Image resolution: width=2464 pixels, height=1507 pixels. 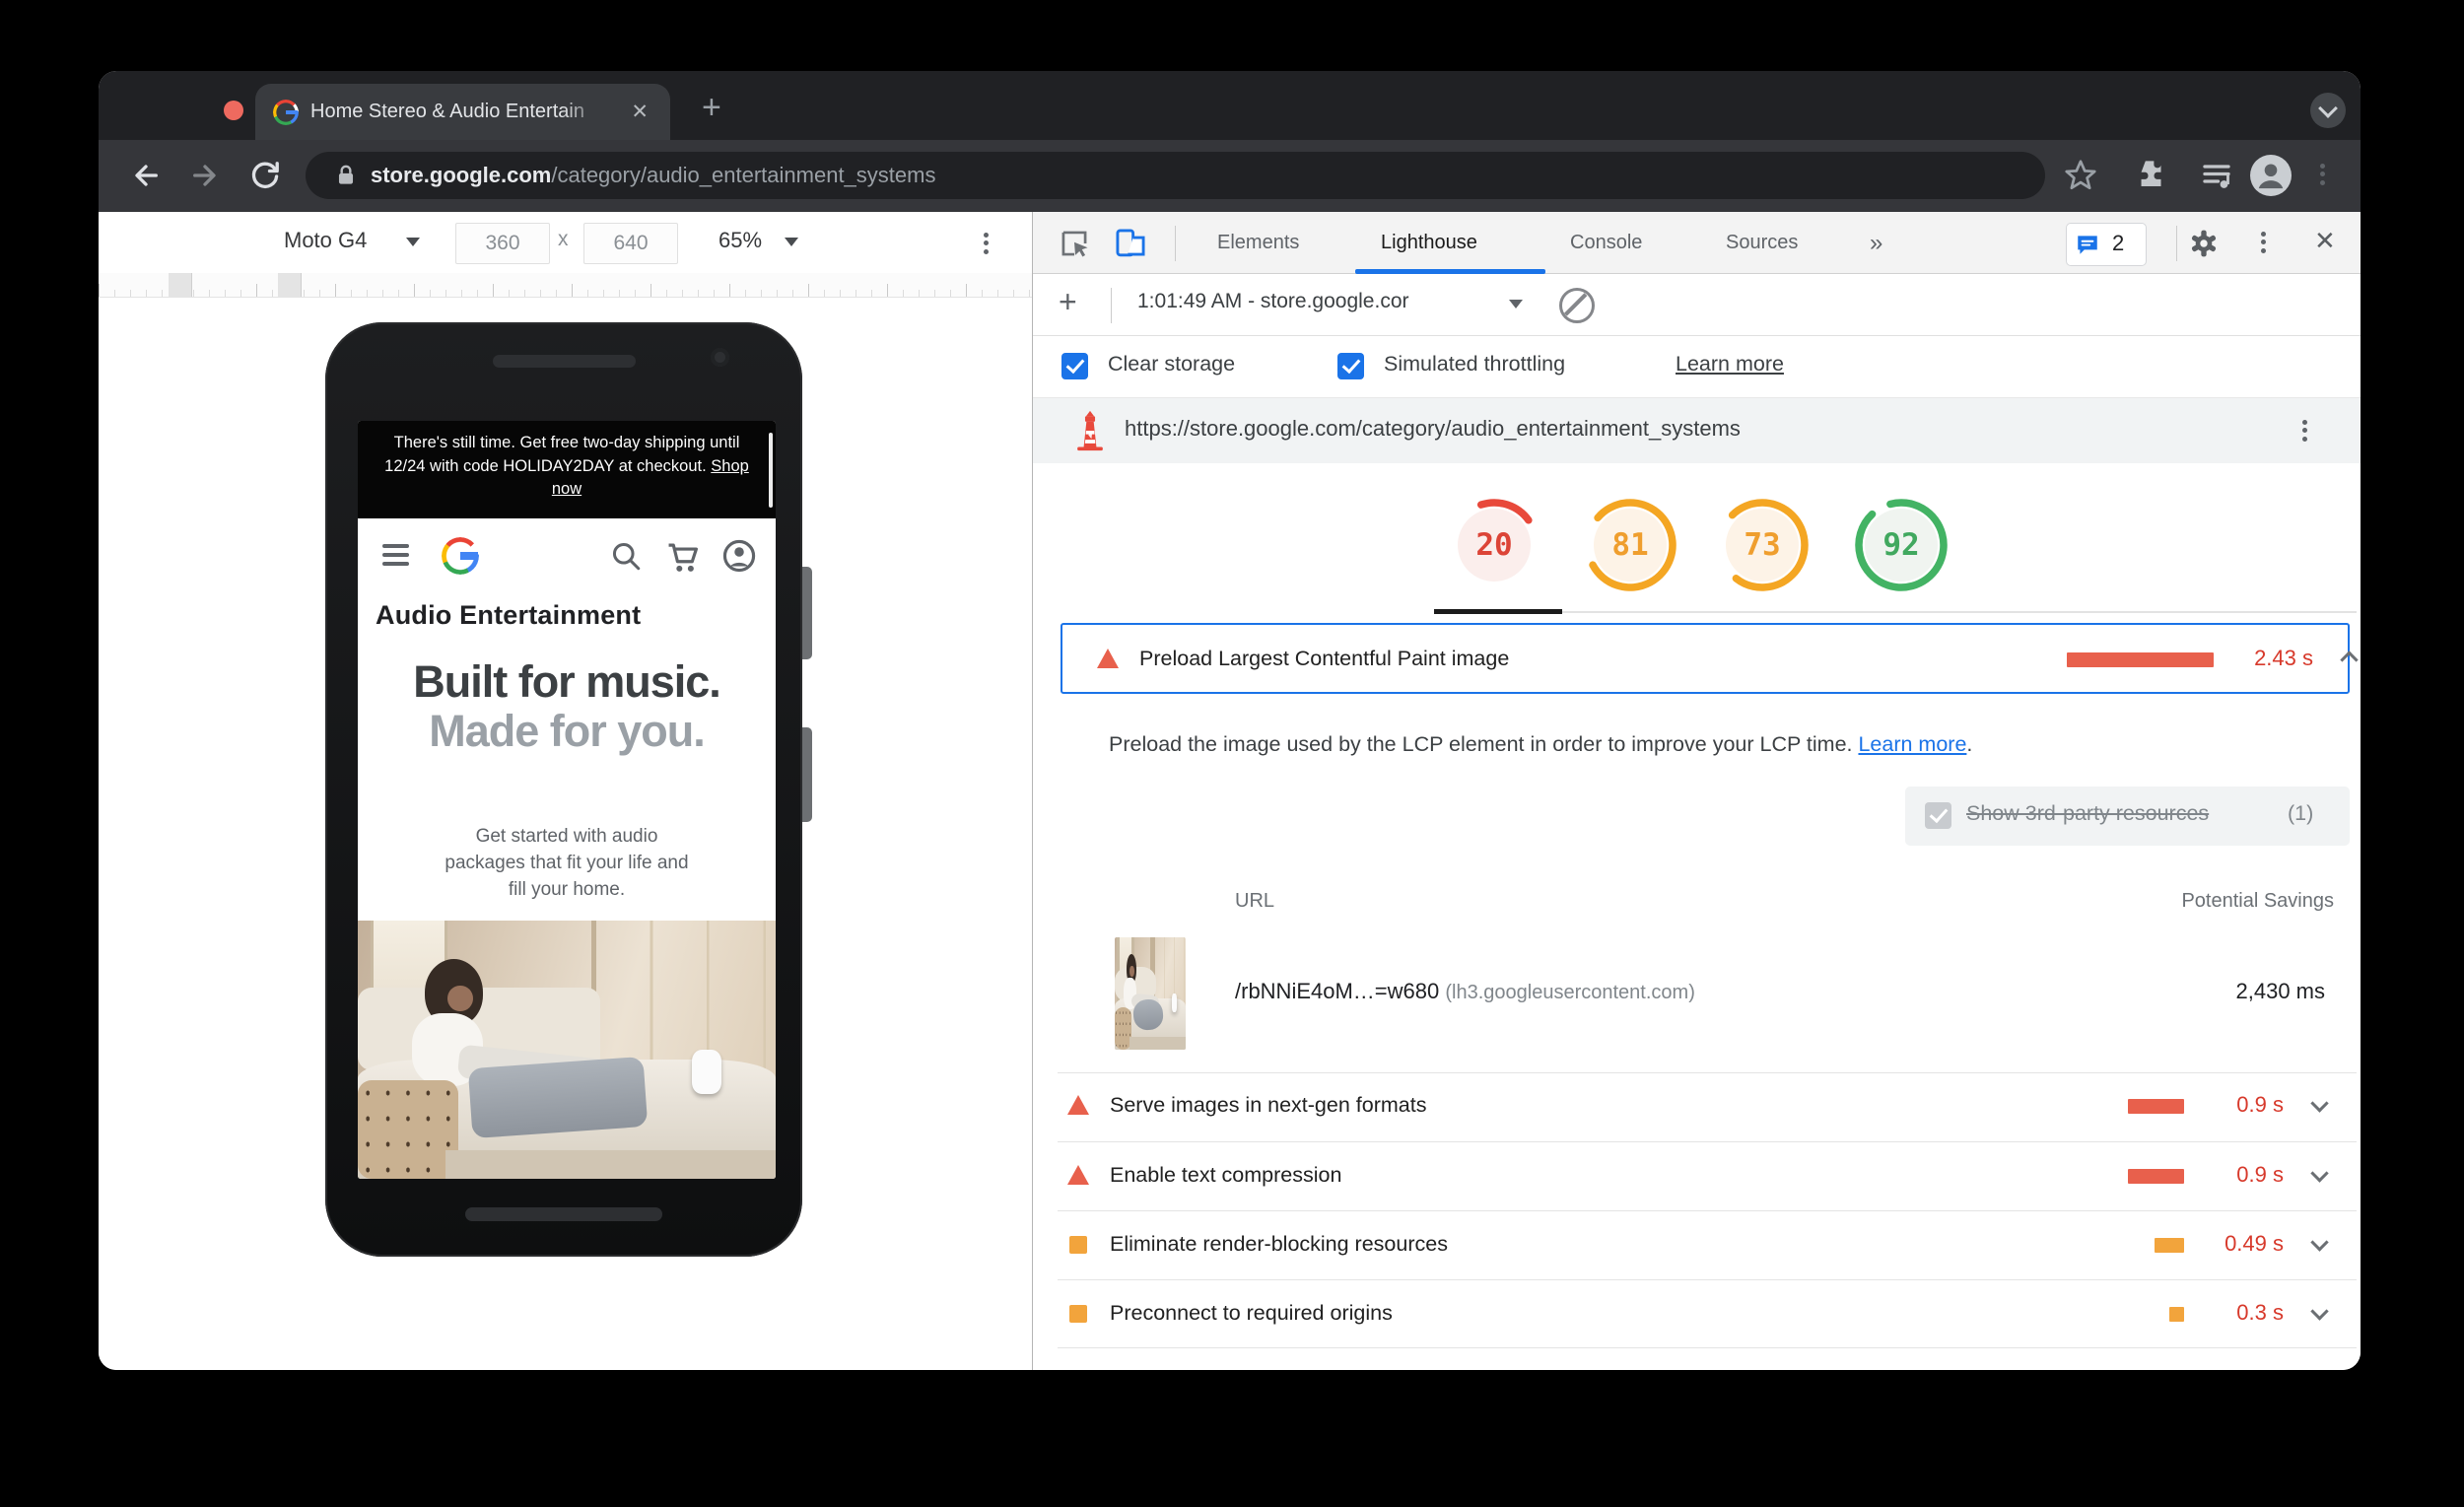 I want to click on report-kebab-icon, so click(x=2304, y=430).